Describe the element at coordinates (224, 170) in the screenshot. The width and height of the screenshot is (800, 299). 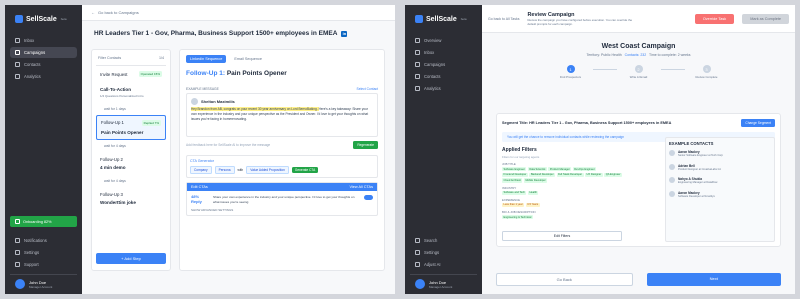
I see `persona-pill: Persona` at that location.